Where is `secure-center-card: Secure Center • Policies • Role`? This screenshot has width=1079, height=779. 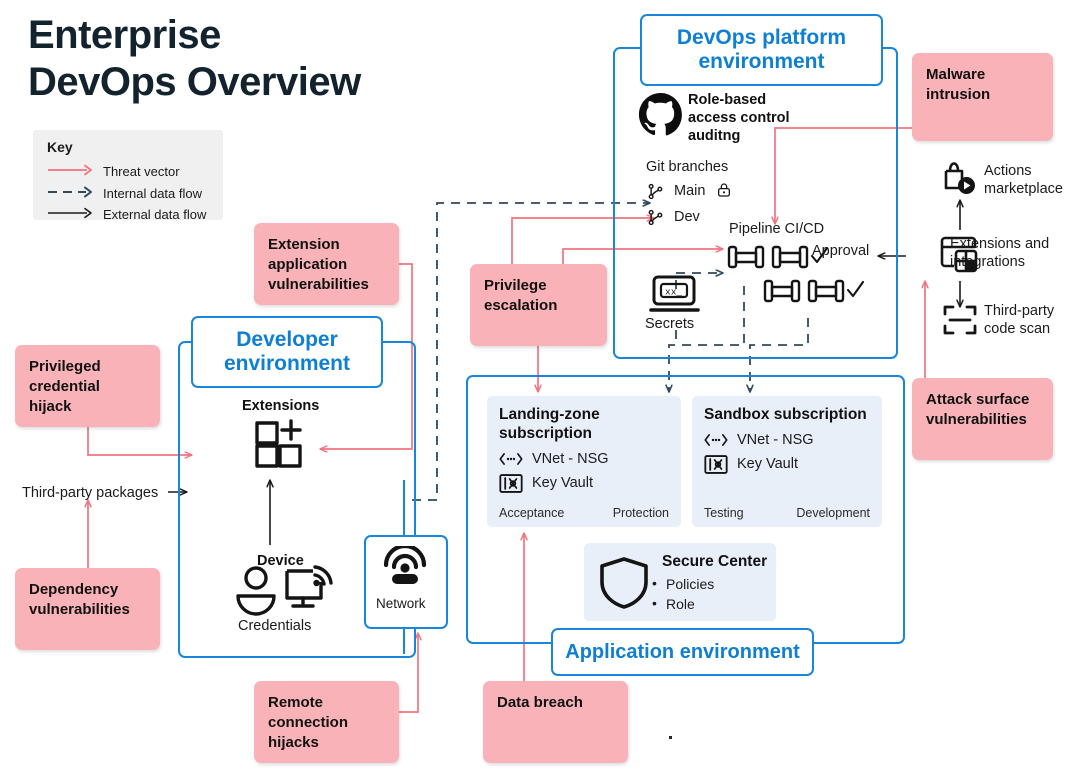 secure-center-card: Secure Center • Policies • Role is located at coordinates (680, 582).